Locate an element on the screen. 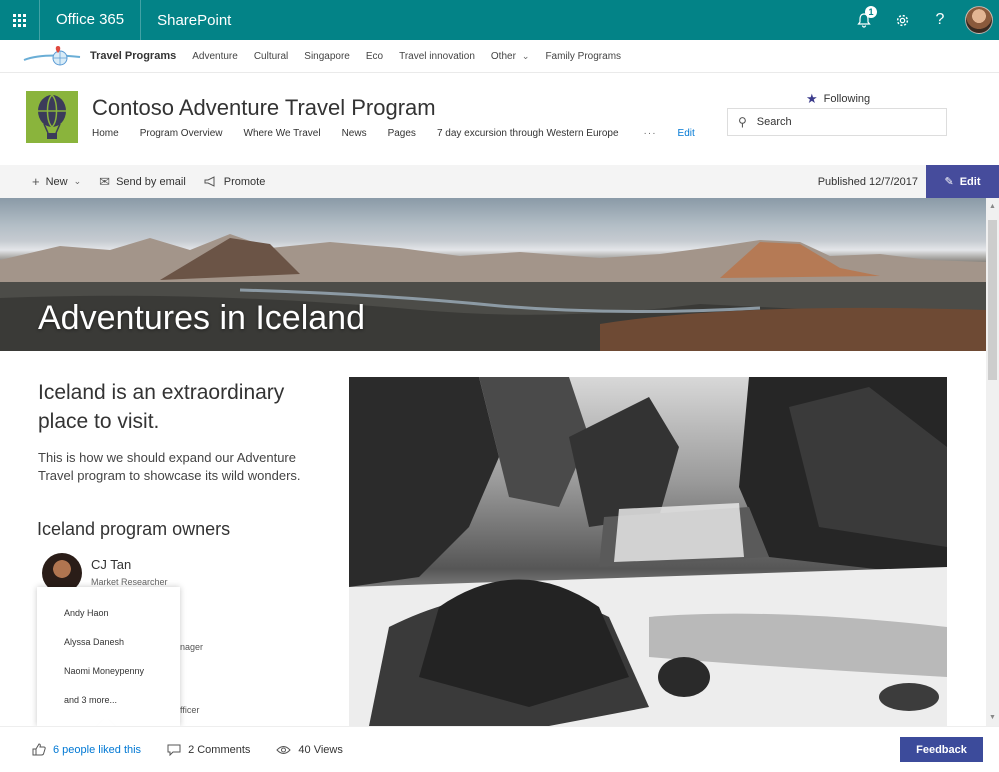 The height and width of the screenshot is (772, 999). owners-heading: Iceland program owners is located at coordinates (134, 529).